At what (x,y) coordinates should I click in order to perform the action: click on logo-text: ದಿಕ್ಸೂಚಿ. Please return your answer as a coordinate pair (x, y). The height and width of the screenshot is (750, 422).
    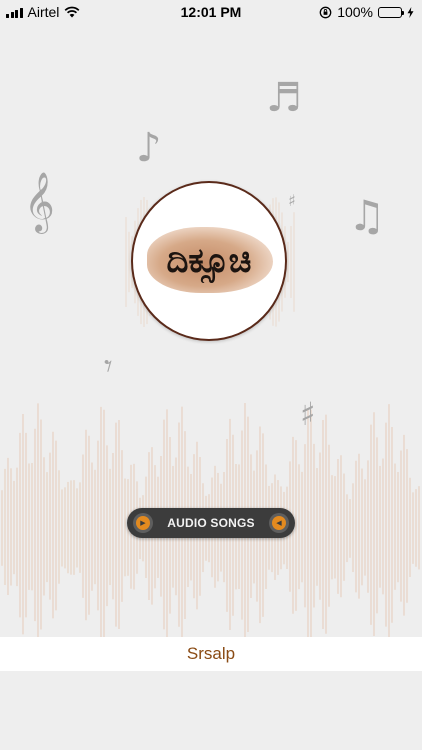
    Looking at the image, I should click on (209, 261).